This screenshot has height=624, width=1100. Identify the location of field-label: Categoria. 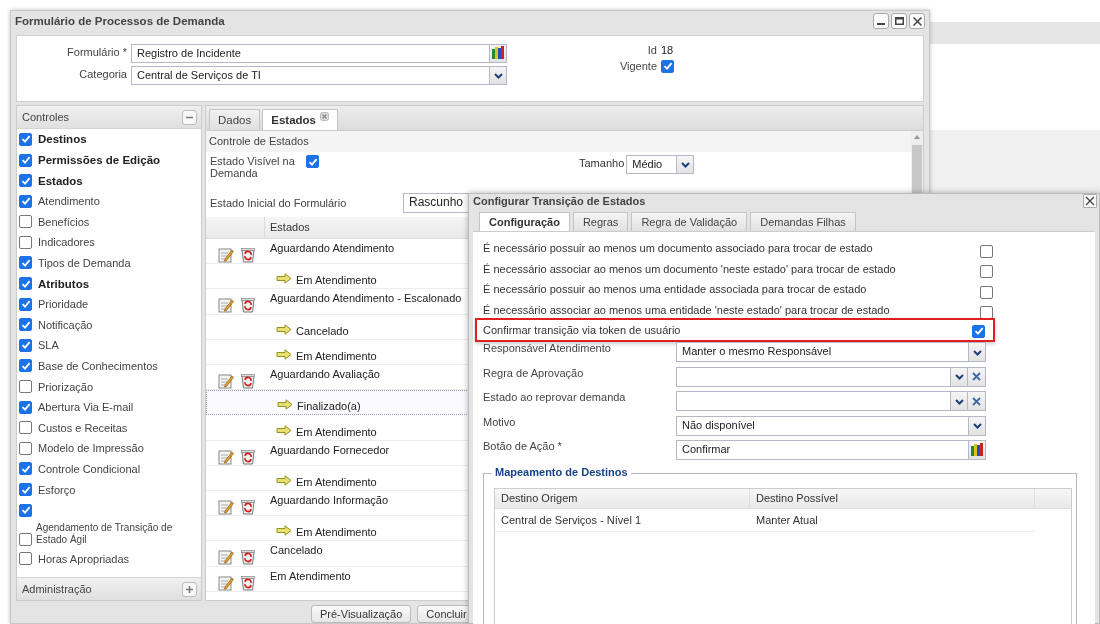
(103, 73).